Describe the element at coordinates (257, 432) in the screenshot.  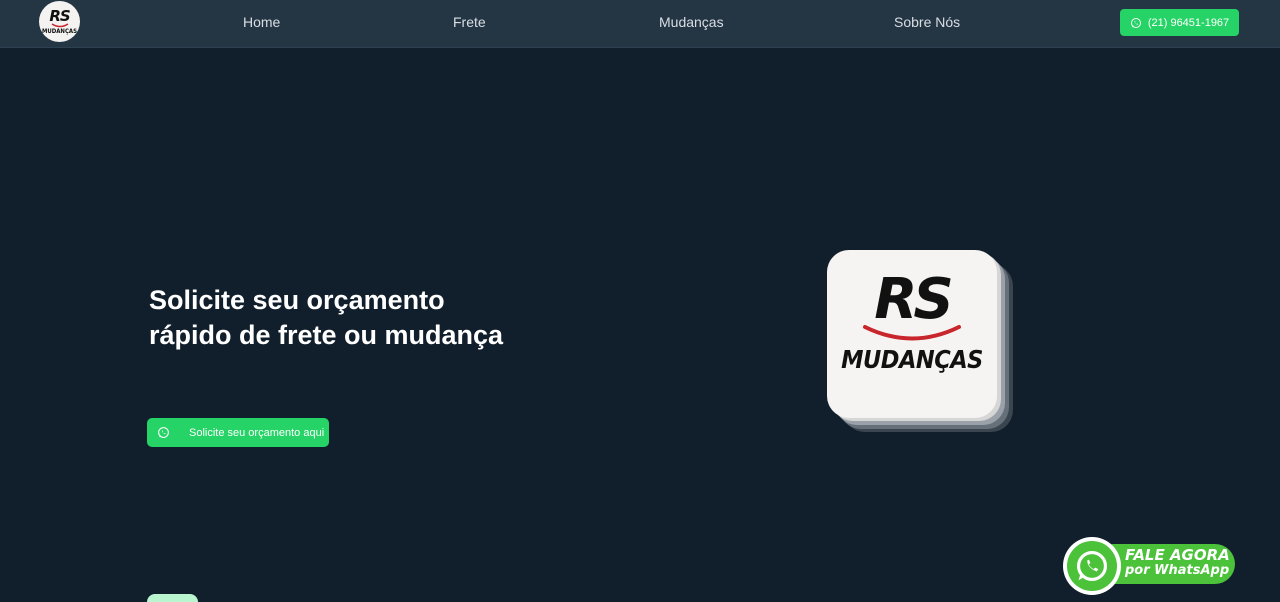
I see `quote-request-label: Solicite seu orçamento aqui` at that location.